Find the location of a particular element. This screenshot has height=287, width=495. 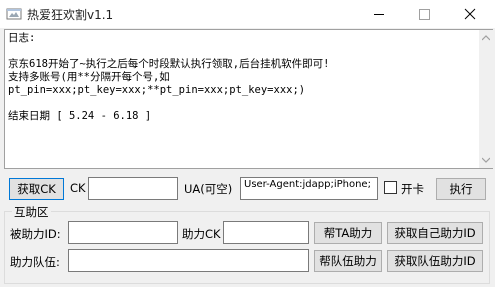

log-line: 结束日期 [ 5.24 - 6.18 ] is located at coordinates (80, 116).